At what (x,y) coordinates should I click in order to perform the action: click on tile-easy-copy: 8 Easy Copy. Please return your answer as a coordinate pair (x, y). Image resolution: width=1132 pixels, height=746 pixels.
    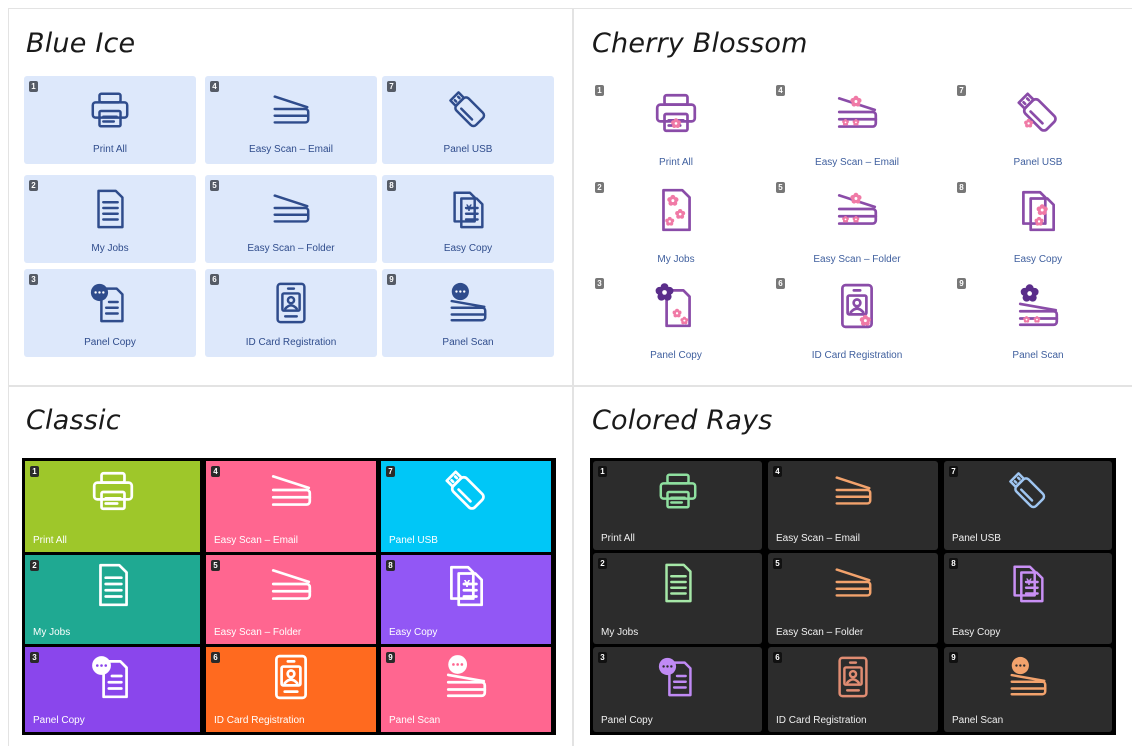
    Looking at the image, I should click on (1038, 224).